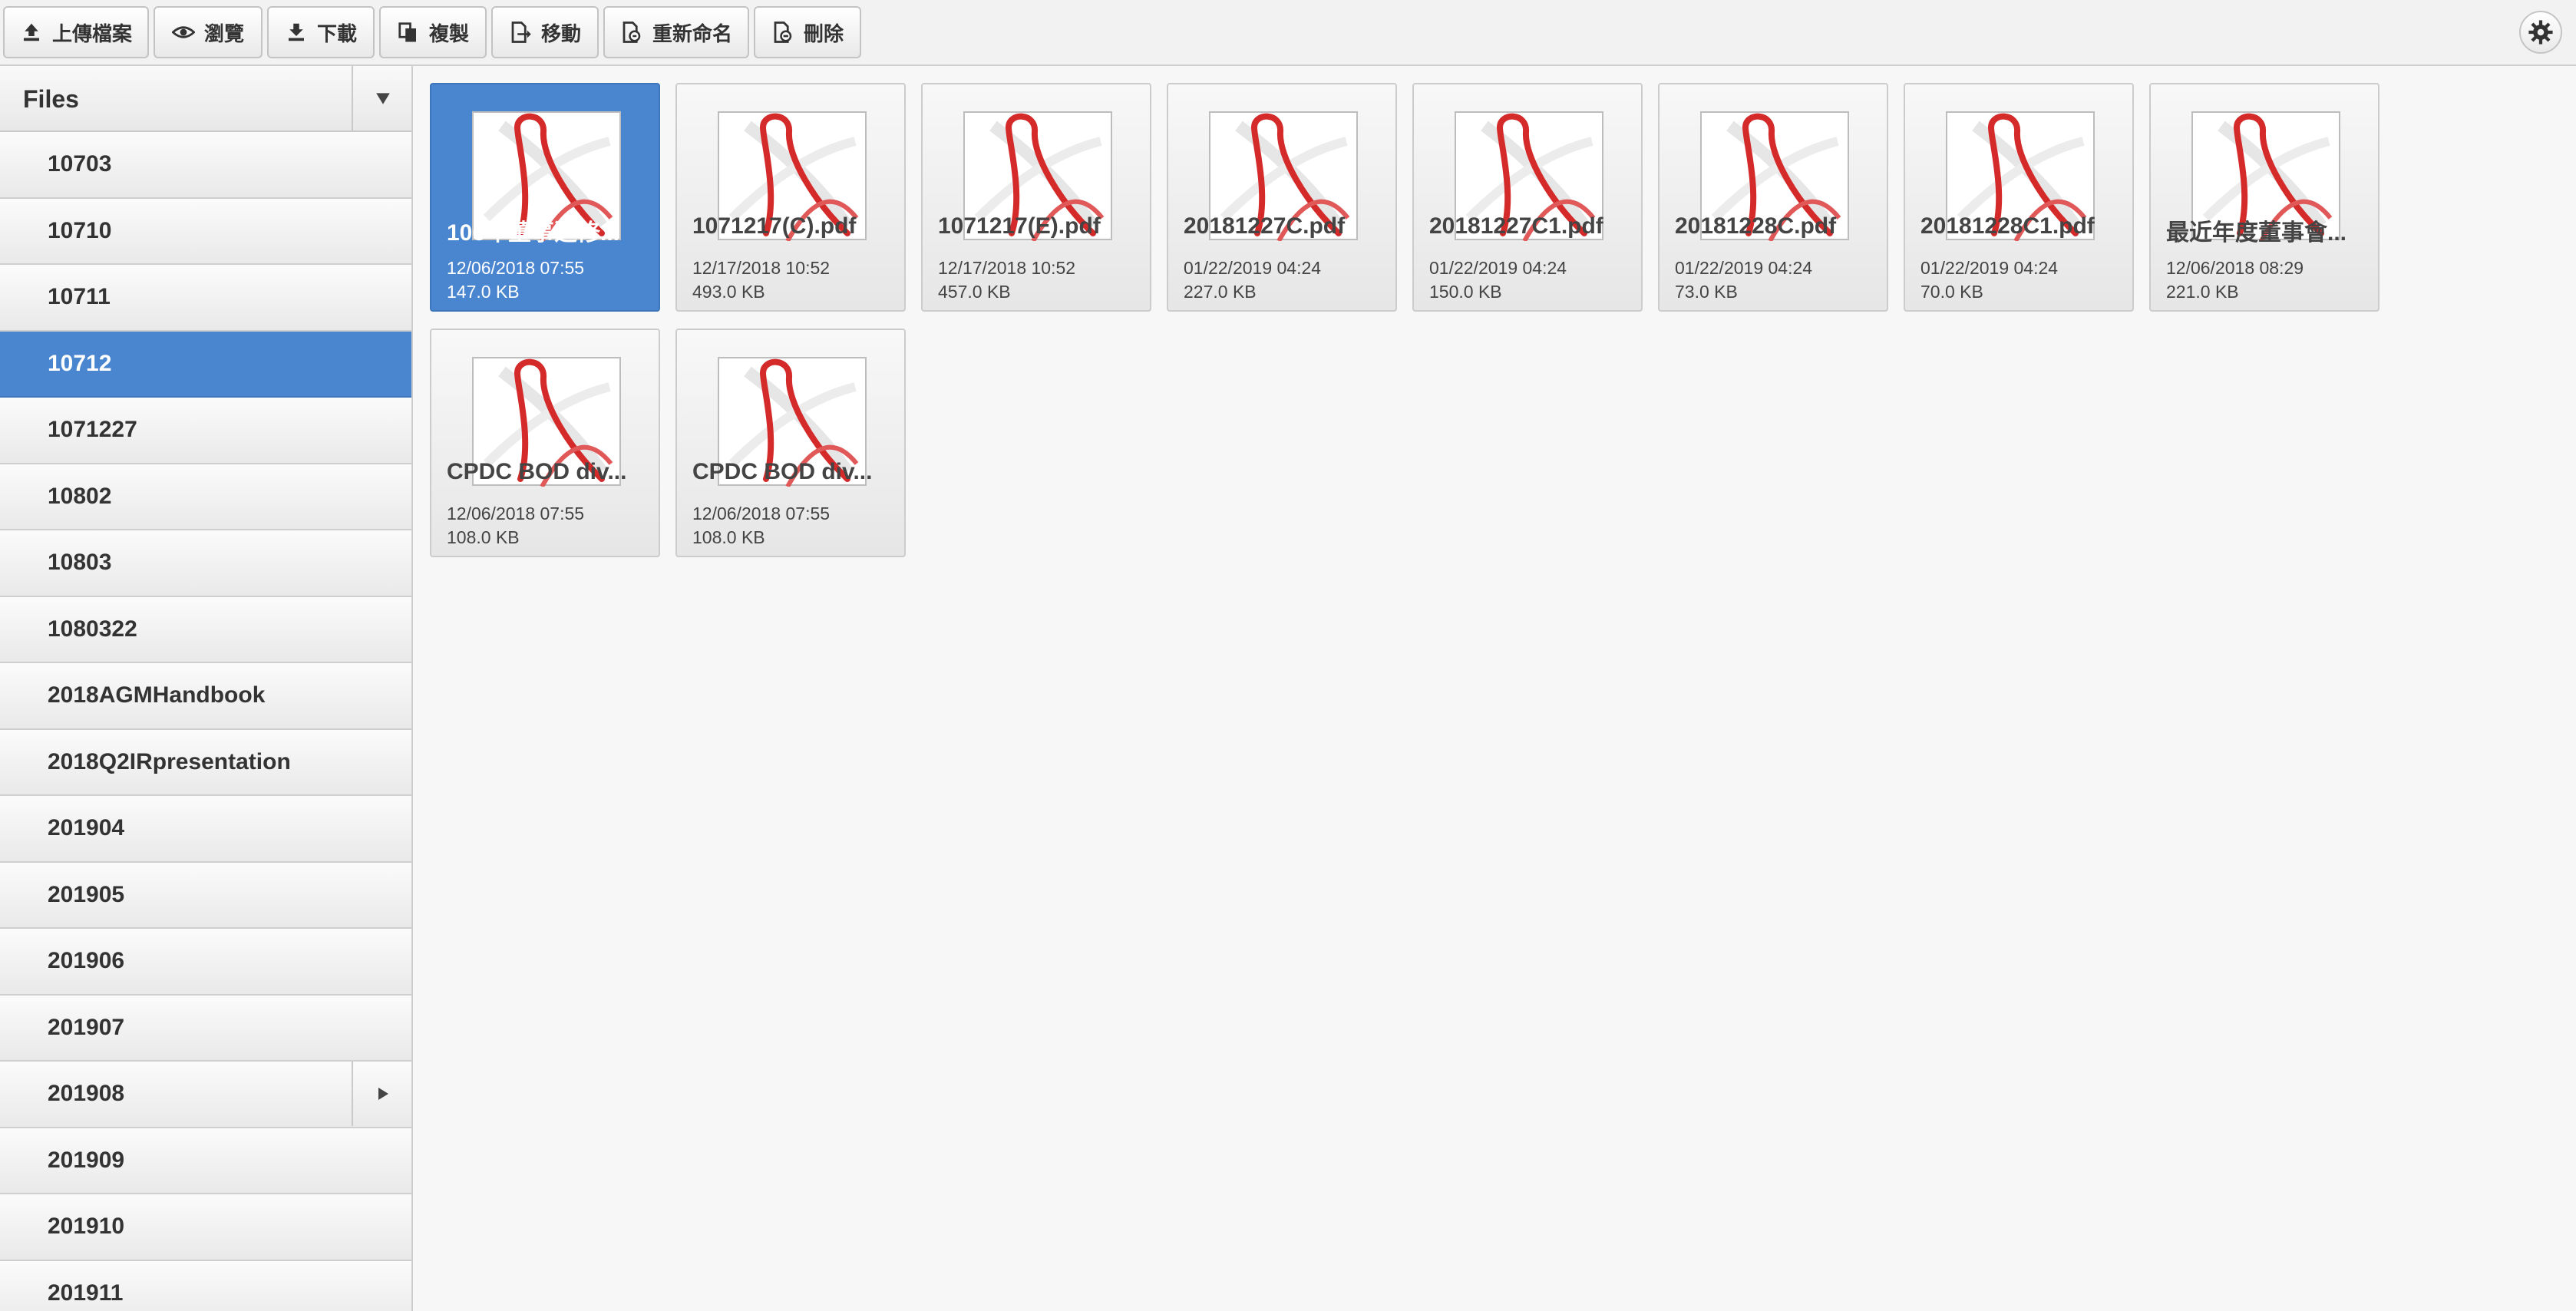  I want to click on copy-icon, so click(407, 32).